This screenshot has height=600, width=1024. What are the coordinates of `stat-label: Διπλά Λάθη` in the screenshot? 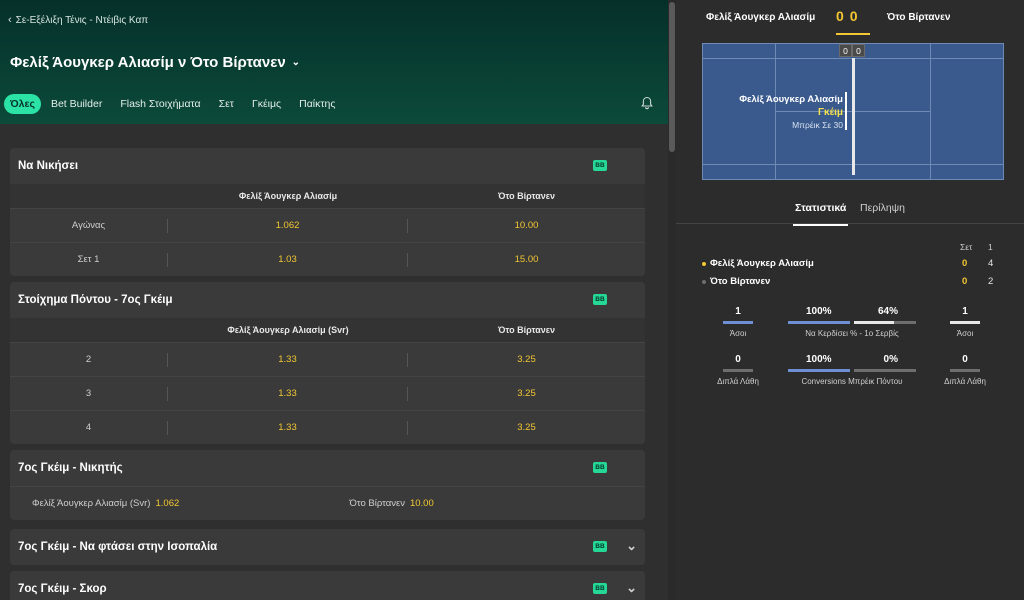 It's located at (738, 381).